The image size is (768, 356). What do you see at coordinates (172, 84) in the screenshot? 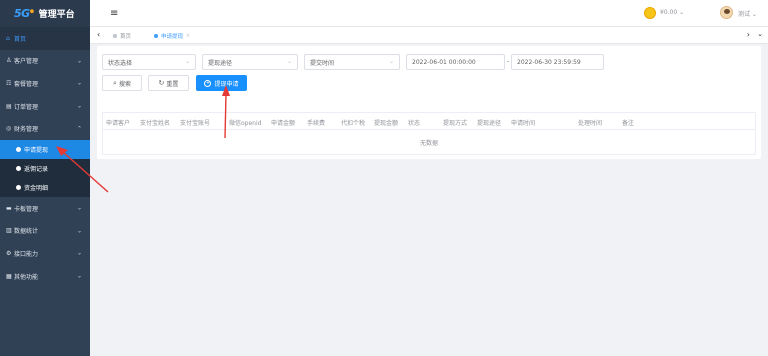
I see `reset-button-label: 重置` at bounding box center [172, 84].